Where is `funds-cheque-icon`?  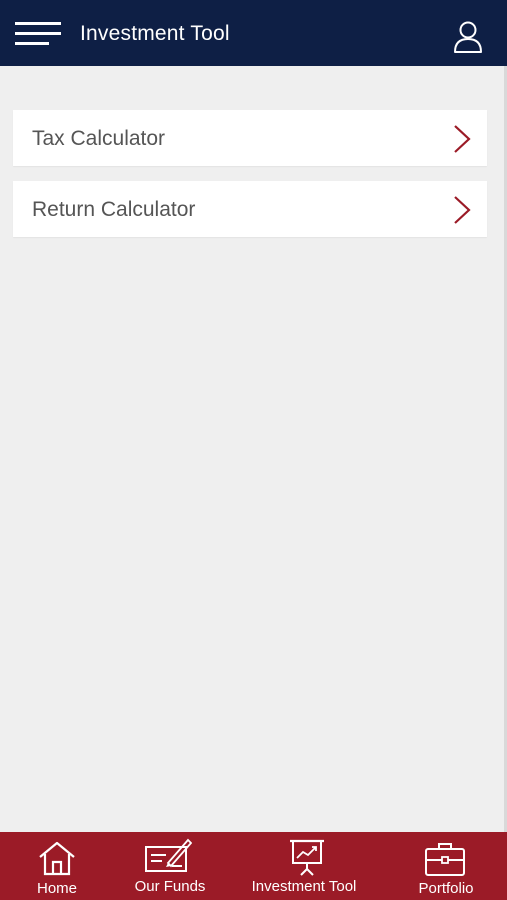 funds-cheque-icon is located at coordinates (168, 855).